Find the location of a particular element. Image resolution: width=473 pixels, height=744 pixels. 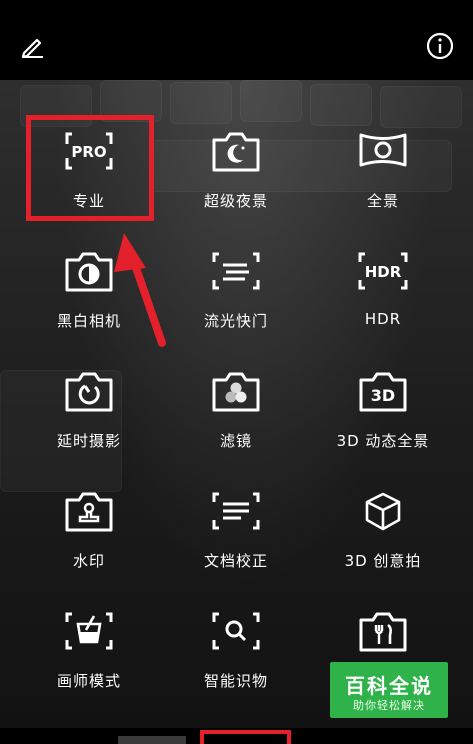

mode-label: 画师模式 is located at coordinates (88, 681).